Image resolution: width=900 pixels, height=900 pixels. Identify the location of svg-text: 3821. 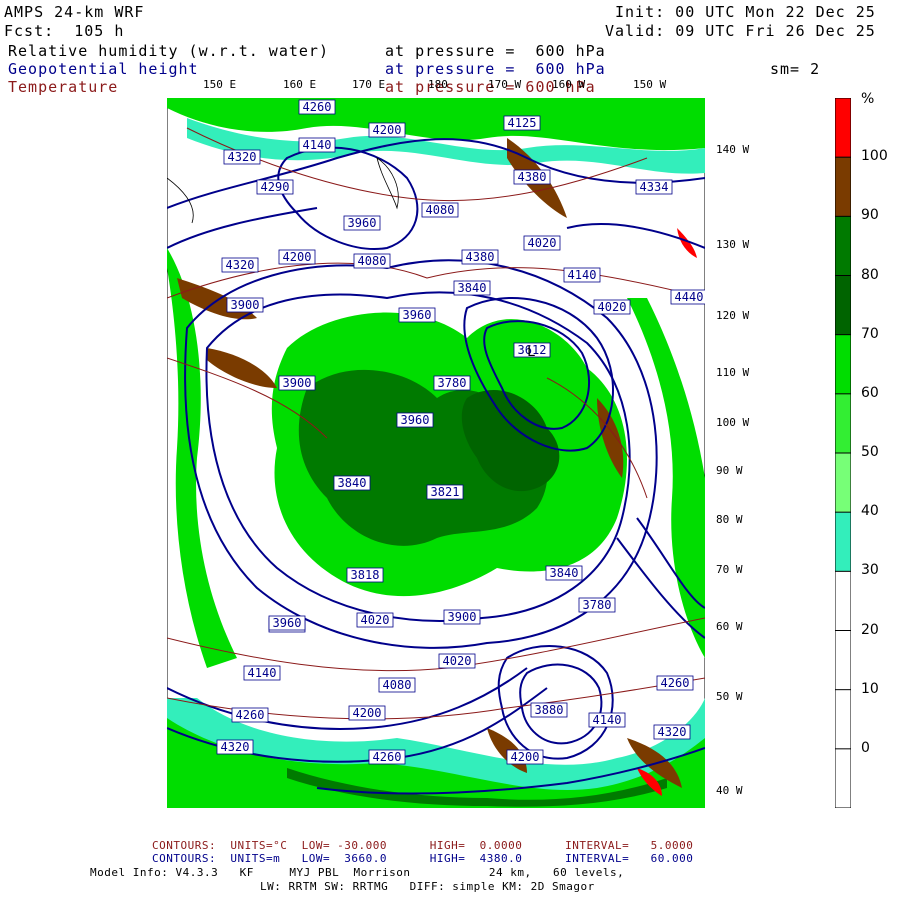
(445, 492).